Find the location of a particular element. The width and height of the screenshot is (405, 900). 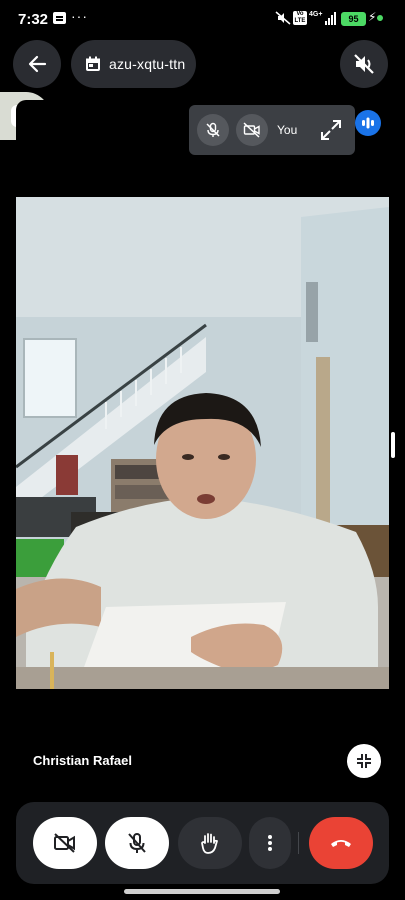

message-notification-icon is located at coordinates (59, 18).